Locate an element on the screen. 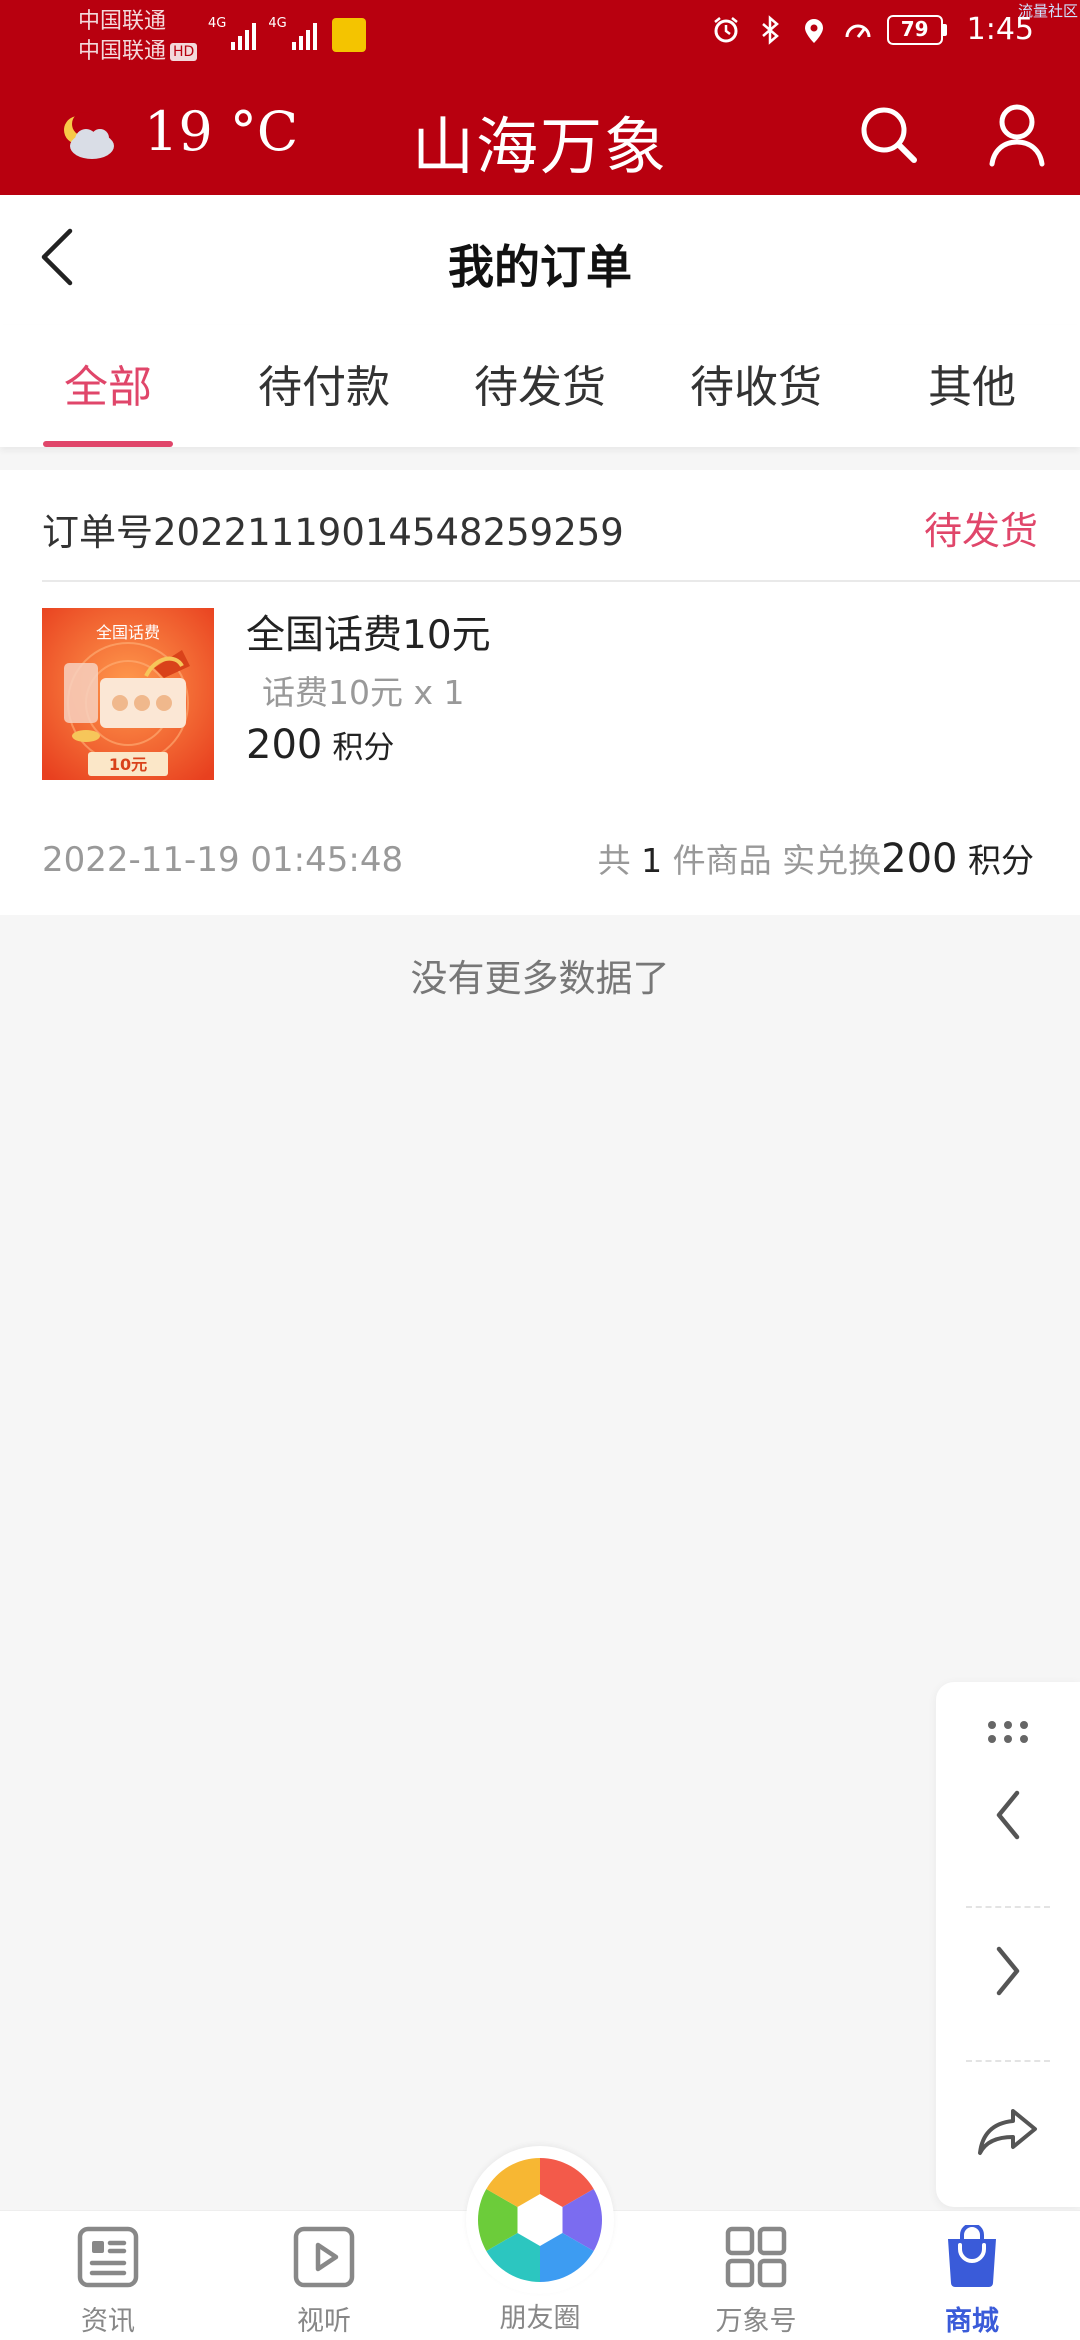 This screenshot has height=2340, width=1080. location-icon is located at coordinates (813, 30).